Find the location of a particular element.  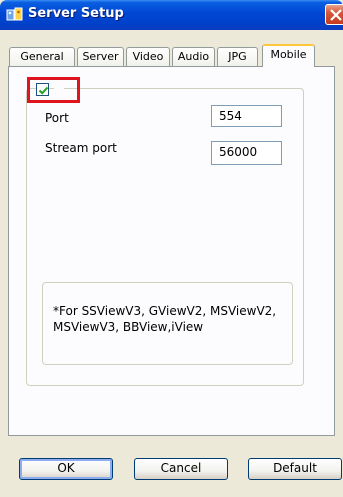

tab-label: Video is located at coordinates (148, 56).